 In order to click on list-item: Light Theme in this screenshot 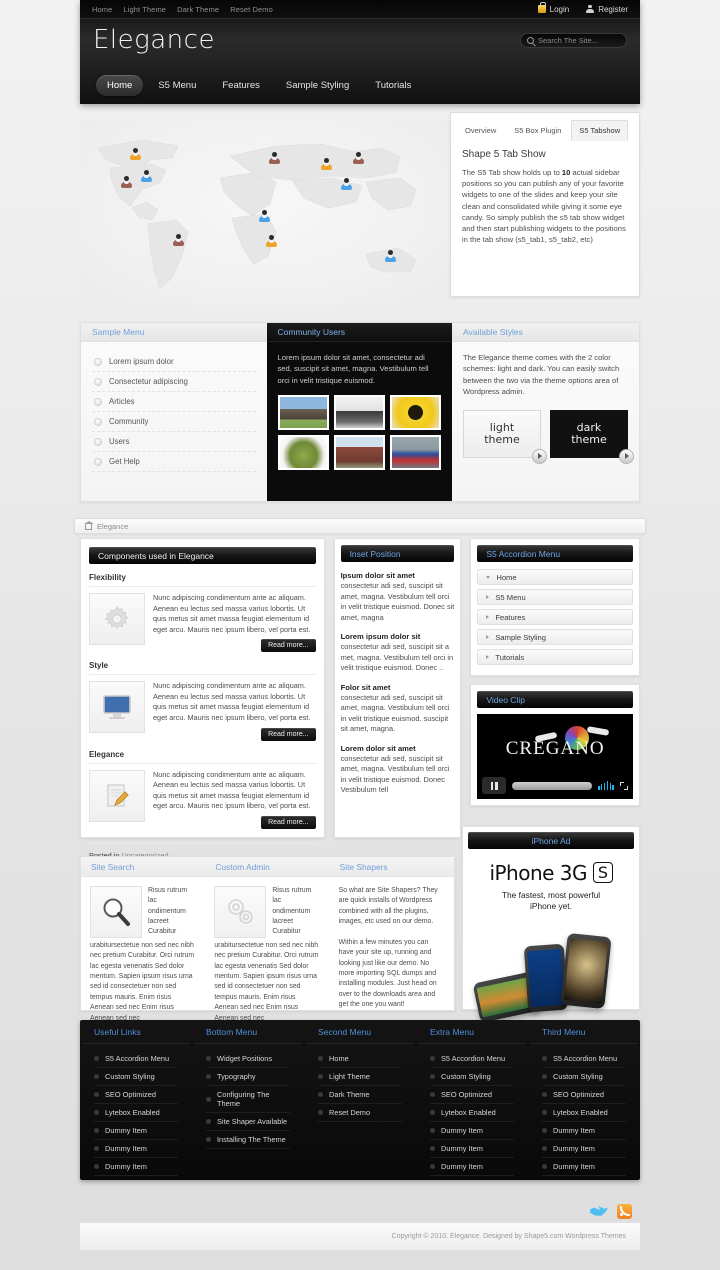, I will do `click(360, 1077)`.